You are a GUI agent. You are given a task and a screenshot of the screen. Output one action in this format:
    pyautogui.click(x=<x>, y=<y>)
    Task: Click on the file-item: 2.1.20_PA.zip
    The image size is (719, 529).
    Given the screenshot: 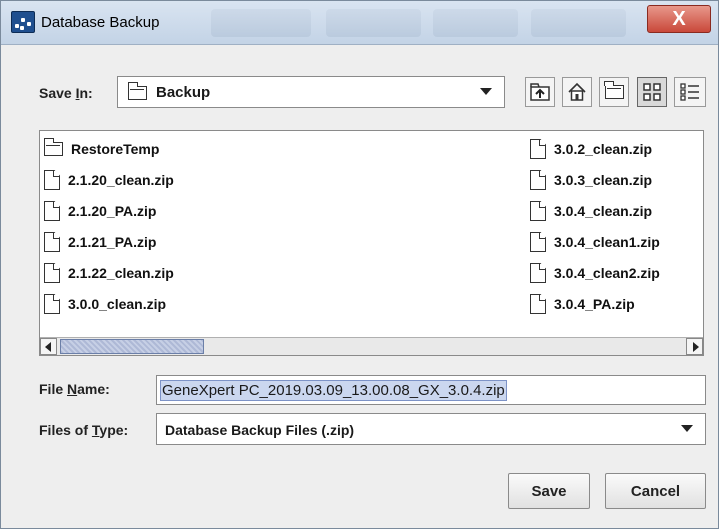 What is the action you would take?
    pyautogui.click(x=100, y=211)
    